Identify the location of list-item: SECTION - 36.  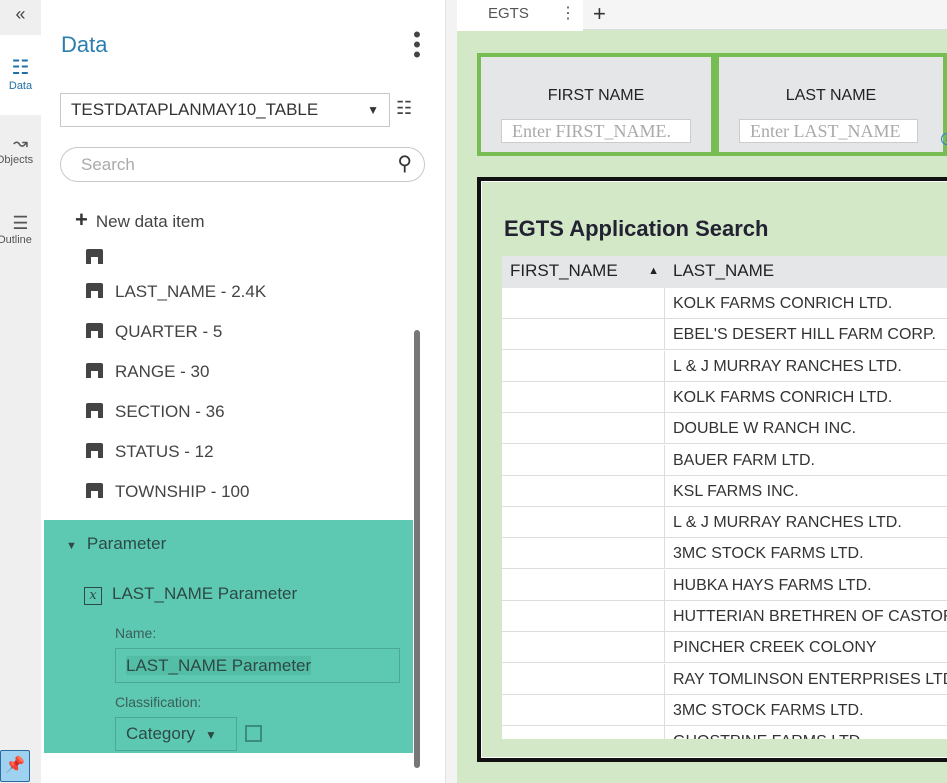
(155, 412).